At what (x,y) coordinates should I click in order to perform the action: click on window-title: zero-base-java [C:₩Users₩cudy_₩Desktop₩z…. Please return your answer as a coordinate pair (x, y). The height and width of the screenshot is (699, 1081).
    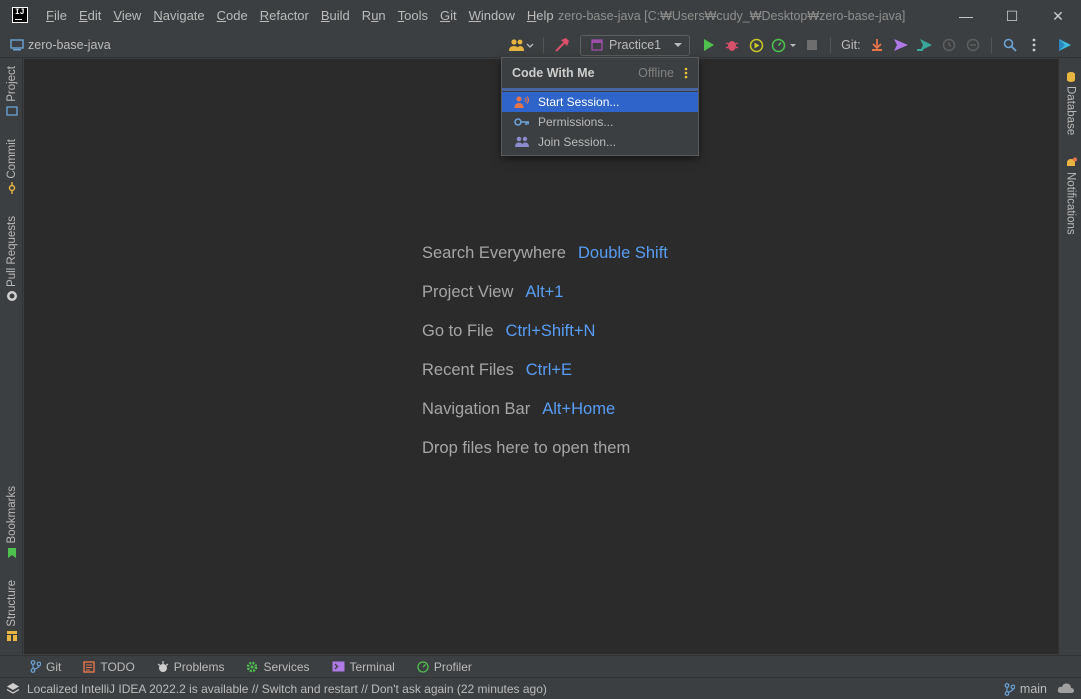
    Looking at the image, I should click on (732, 16).